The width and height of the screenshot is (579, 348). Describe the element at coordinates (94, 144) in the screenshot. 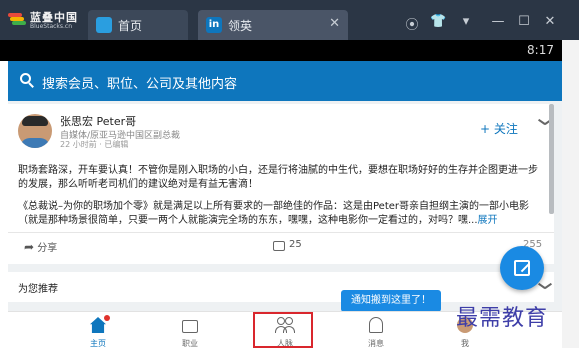

I see `post-meta: 22 小时前 · 已编辑` at that location.